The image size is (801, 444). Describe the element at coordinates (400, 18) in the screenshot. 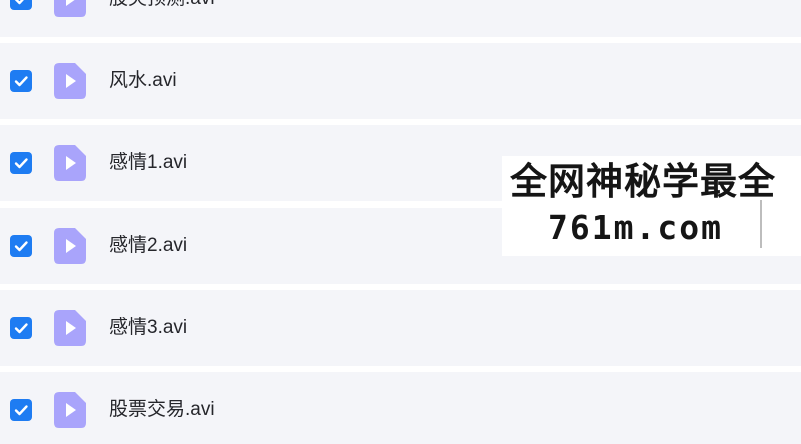

I see `file-row: 股灾预测.avi` at that location.